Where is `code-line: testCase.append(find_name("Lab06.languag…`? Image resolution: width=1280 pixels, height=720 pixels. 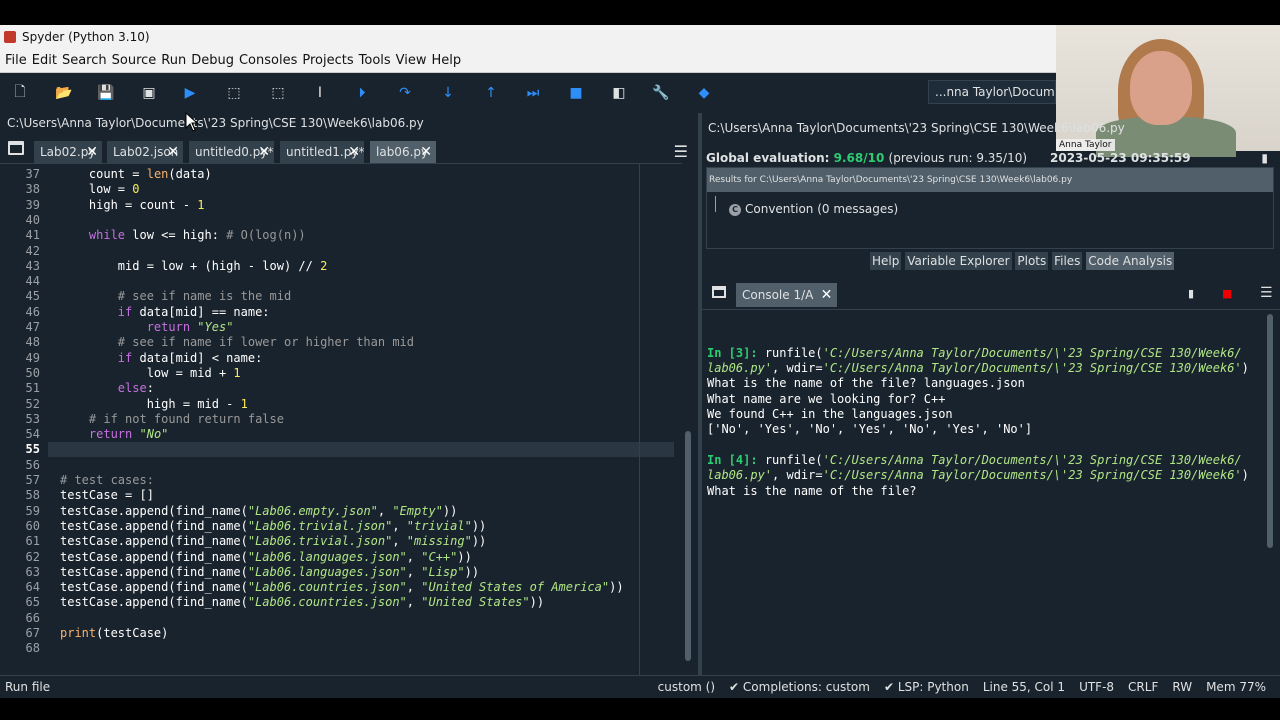 code-line: testCase.append(find_name("Lab06.languag… is located at coordinates (266, 556).